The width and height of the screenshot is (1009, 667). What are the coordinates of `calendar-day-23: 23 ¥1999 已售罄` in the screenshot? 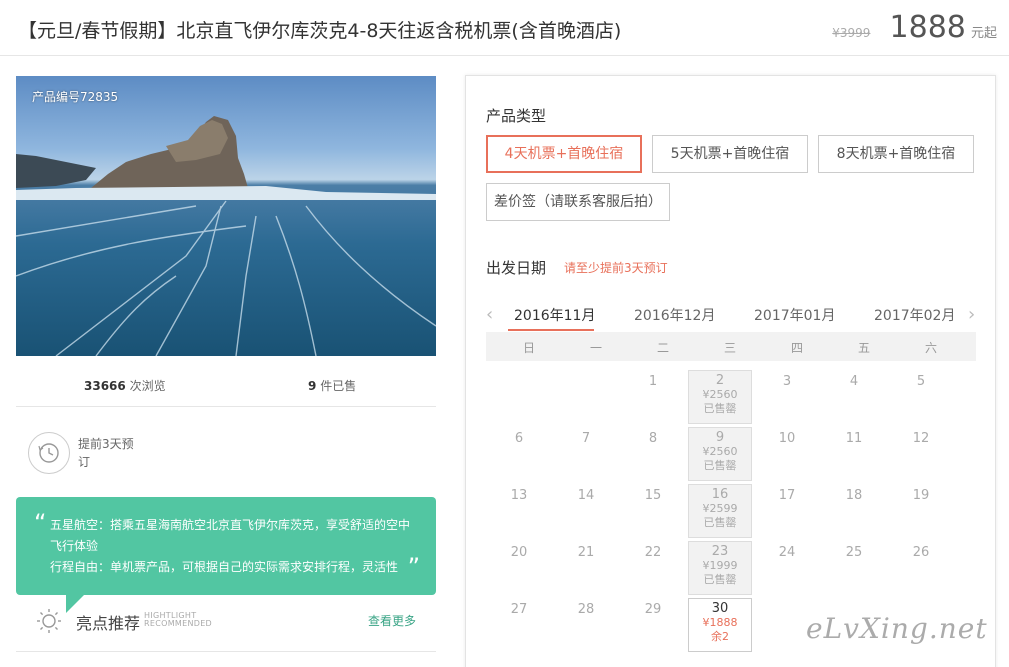 It's located at (720, 568).